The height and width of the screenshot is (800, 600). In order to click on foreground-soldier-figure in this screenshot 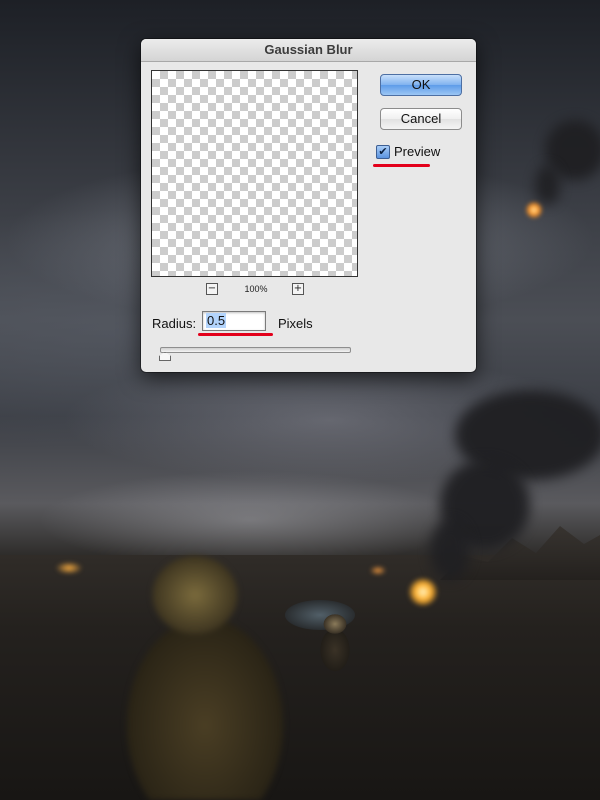, I will do `click(215, 672)`.